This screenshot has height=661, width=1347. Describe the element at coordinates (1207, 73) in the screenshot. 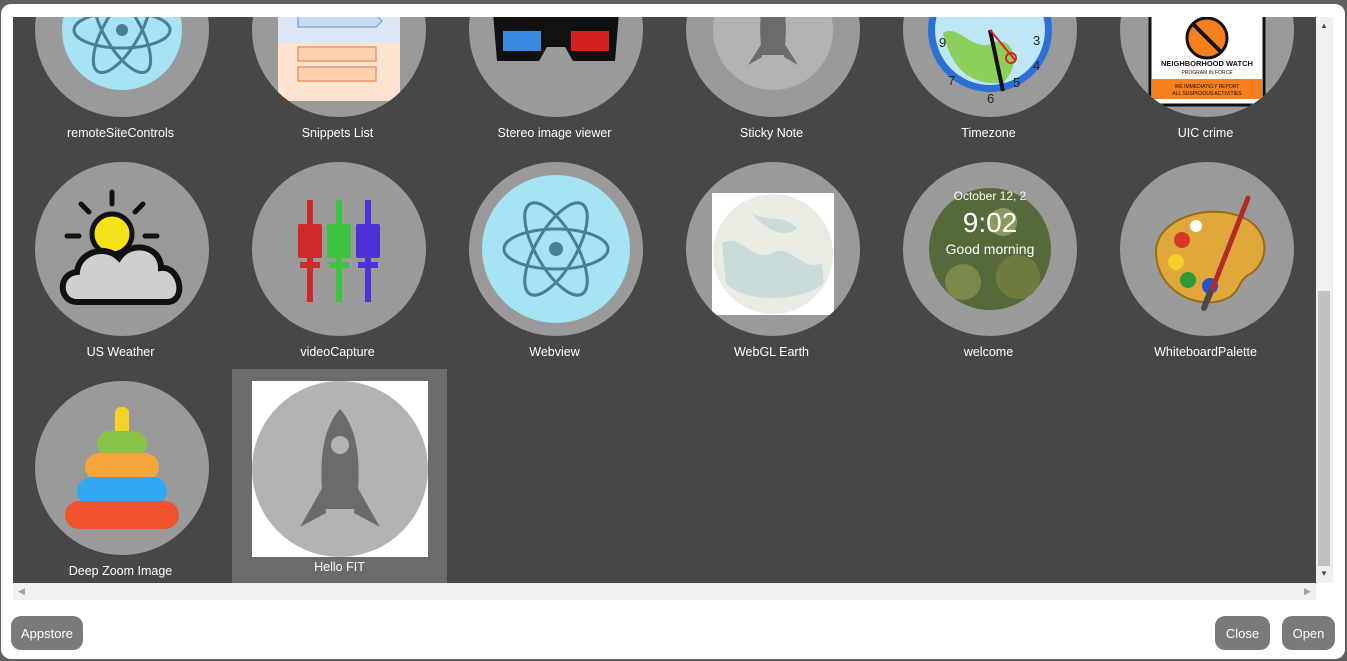

I see `svg-text: PROGRAM IN FORCE` at that location.